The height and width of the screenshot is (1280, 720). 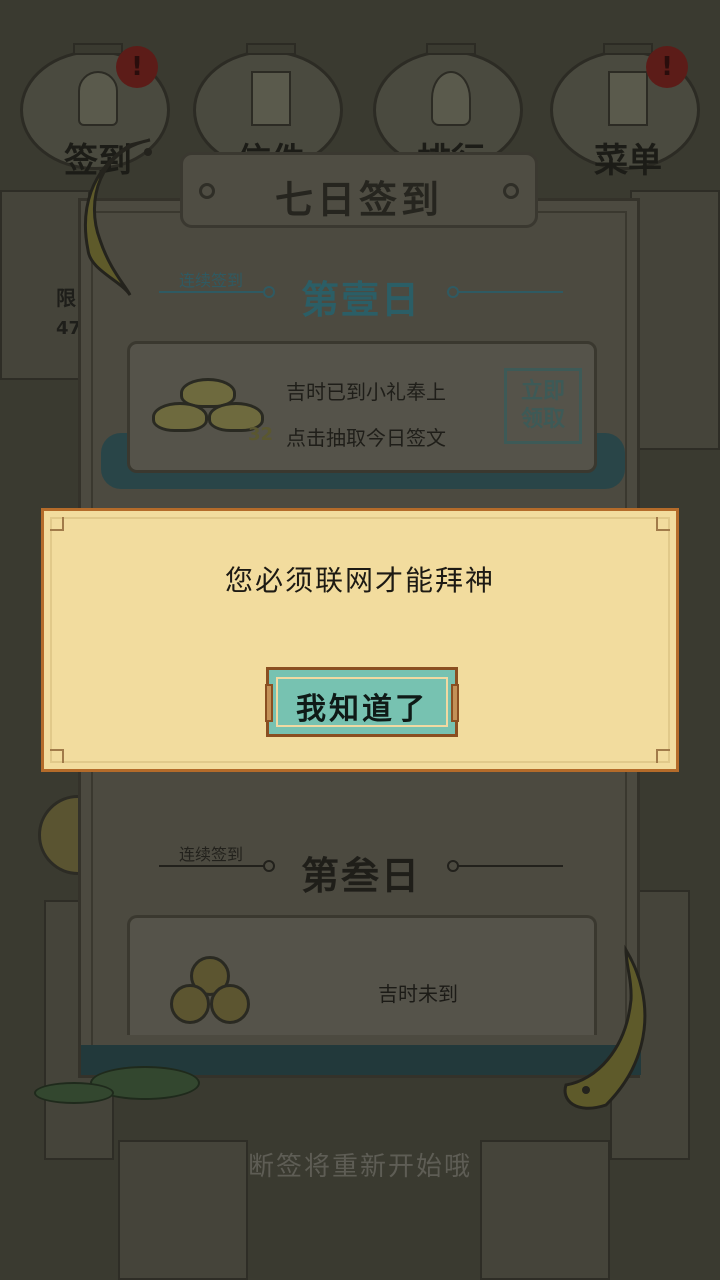 I want to click on day3-reward-card: 吉时未到, so click(x=362, y=975).